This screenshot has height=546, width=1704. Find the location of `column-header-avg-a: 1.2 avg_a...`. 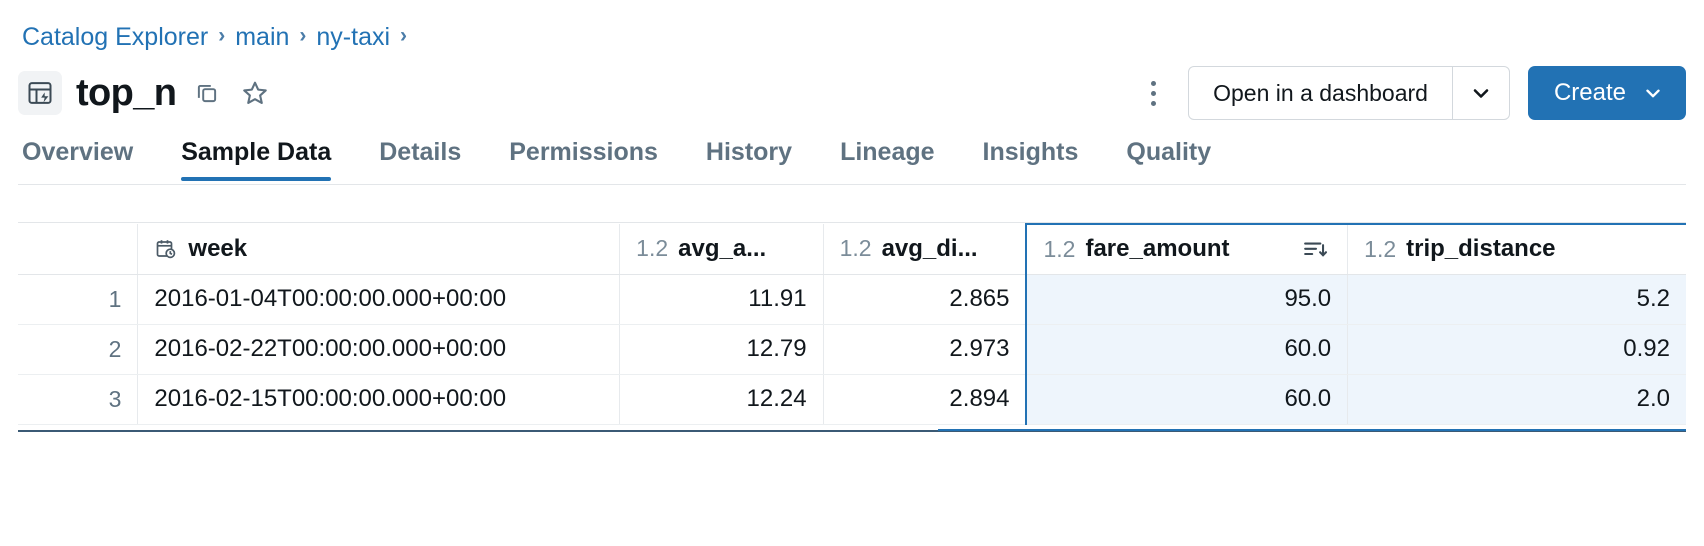

column-header-avg-a: 1.2 avg_a... is located at coordinates (721, 249).